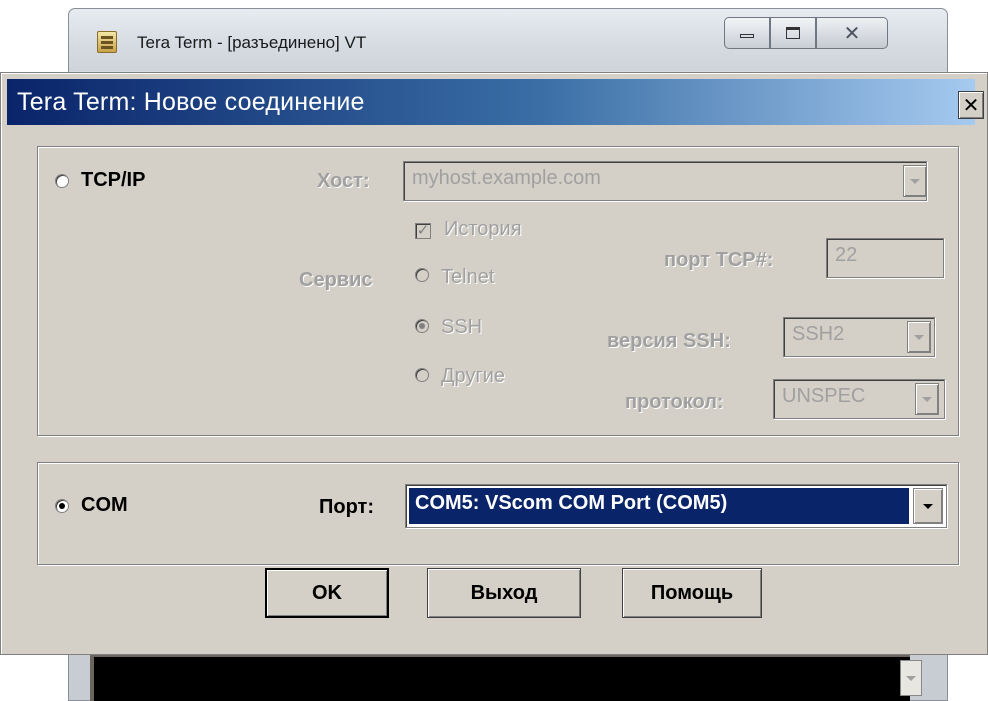 Image resolution: width=988 pixels, height=701 pixels. What do you see at coordinates (659, 506) in the screenshot?
I see `com-port-value: COM5: VScom COM Port (COM5)` at bounding box center [659, 506].